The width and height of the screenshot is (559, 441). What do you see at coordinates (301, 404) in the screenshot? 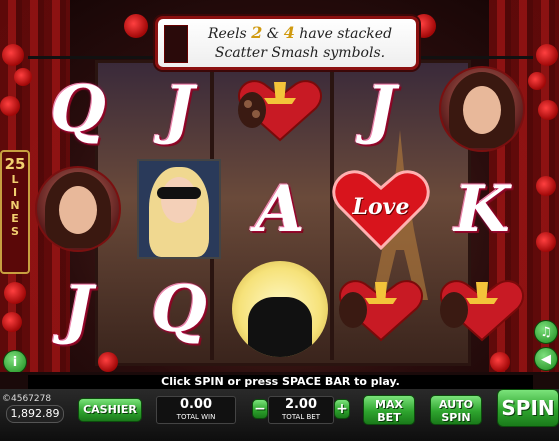
I see `total-bet-value: 2.00` at bounding box center [301, 404].